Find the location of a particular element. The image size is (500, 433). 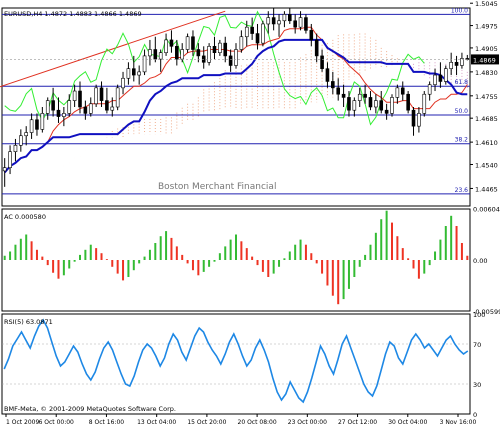

ac-title: AC 0.000580 is located at coordinates (25, 217).